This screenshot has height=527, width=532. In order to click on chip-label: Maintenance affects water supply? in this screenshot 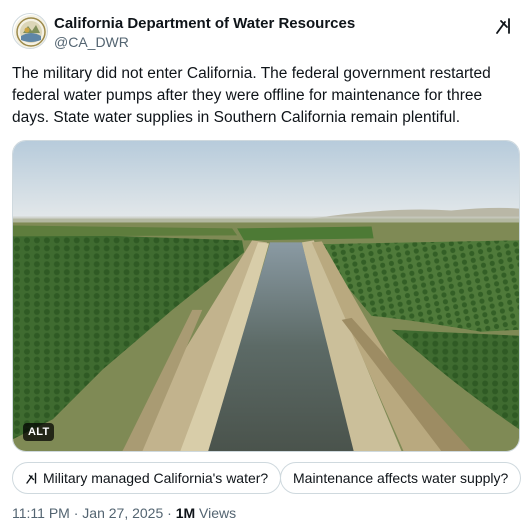, I will do `click(401, 478)`.